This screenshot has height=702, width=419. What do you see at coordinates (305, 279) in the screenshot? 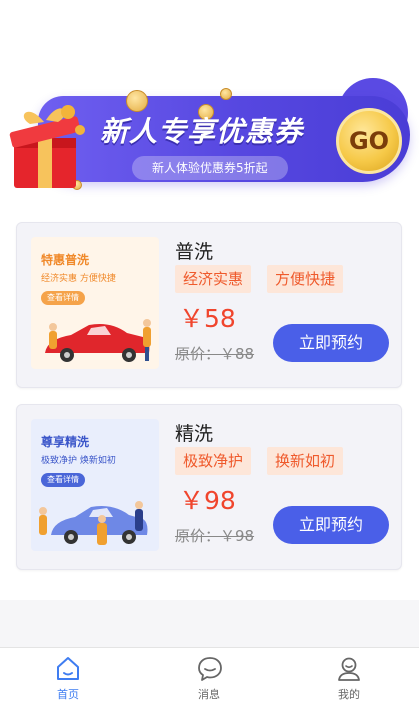
I see `service-tag: 方便快捷` at bounding box center [305, 279].